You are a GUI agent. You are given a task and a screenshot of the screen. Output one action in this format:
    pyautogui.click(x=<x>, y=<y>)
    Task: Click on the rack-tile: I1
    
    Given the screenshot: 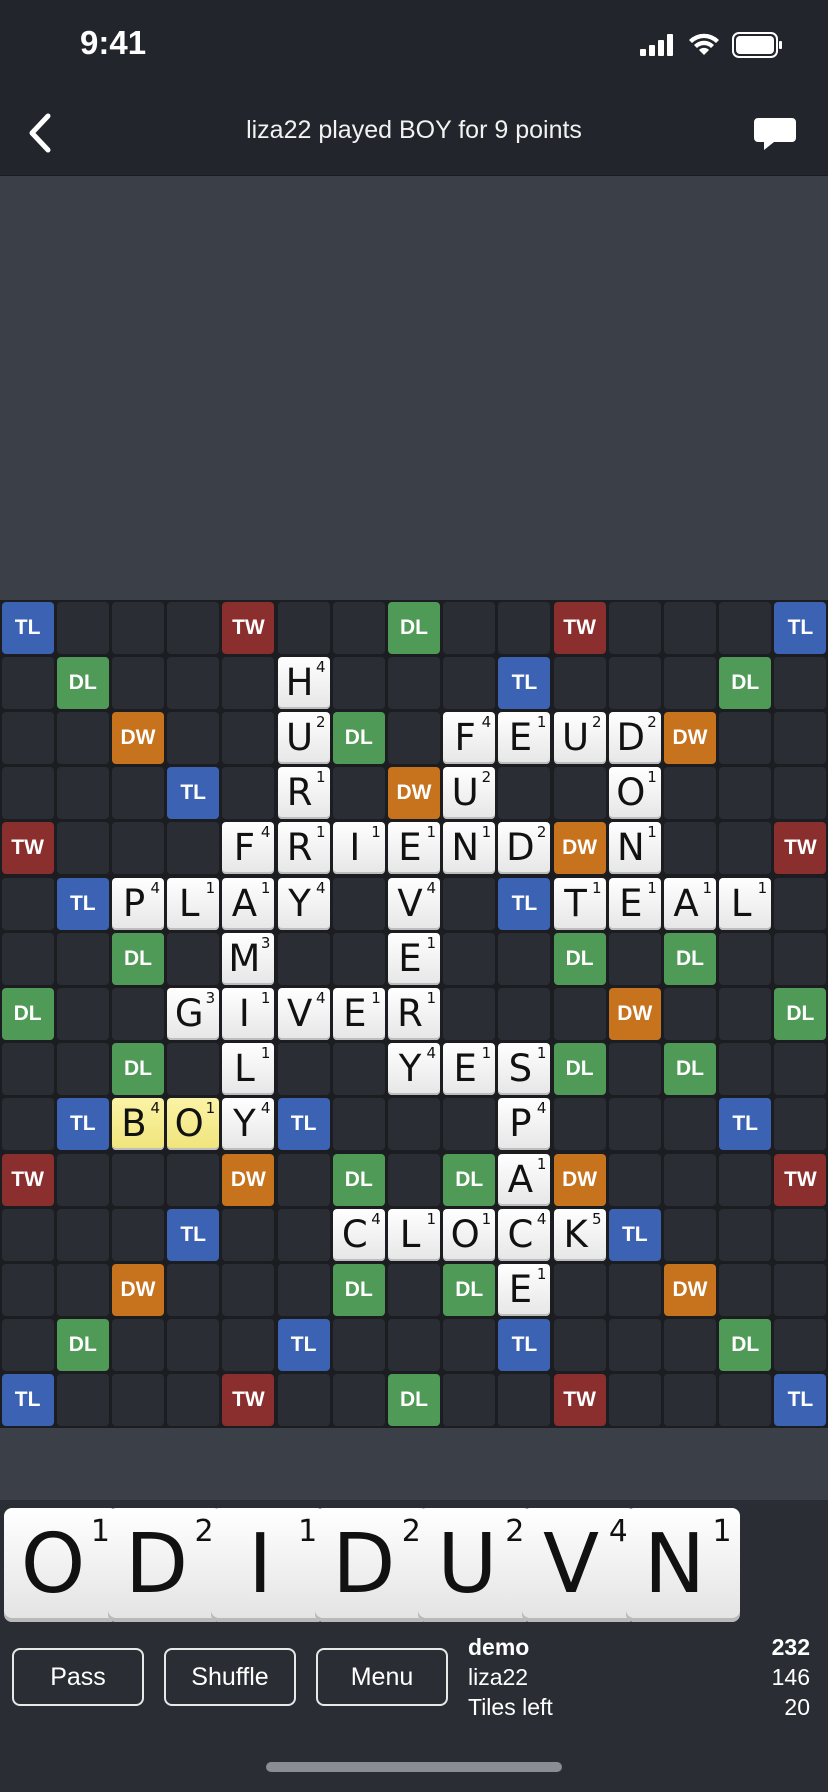 What is the action you would take?
    pyautogui.click(x=268, y=1565)
    